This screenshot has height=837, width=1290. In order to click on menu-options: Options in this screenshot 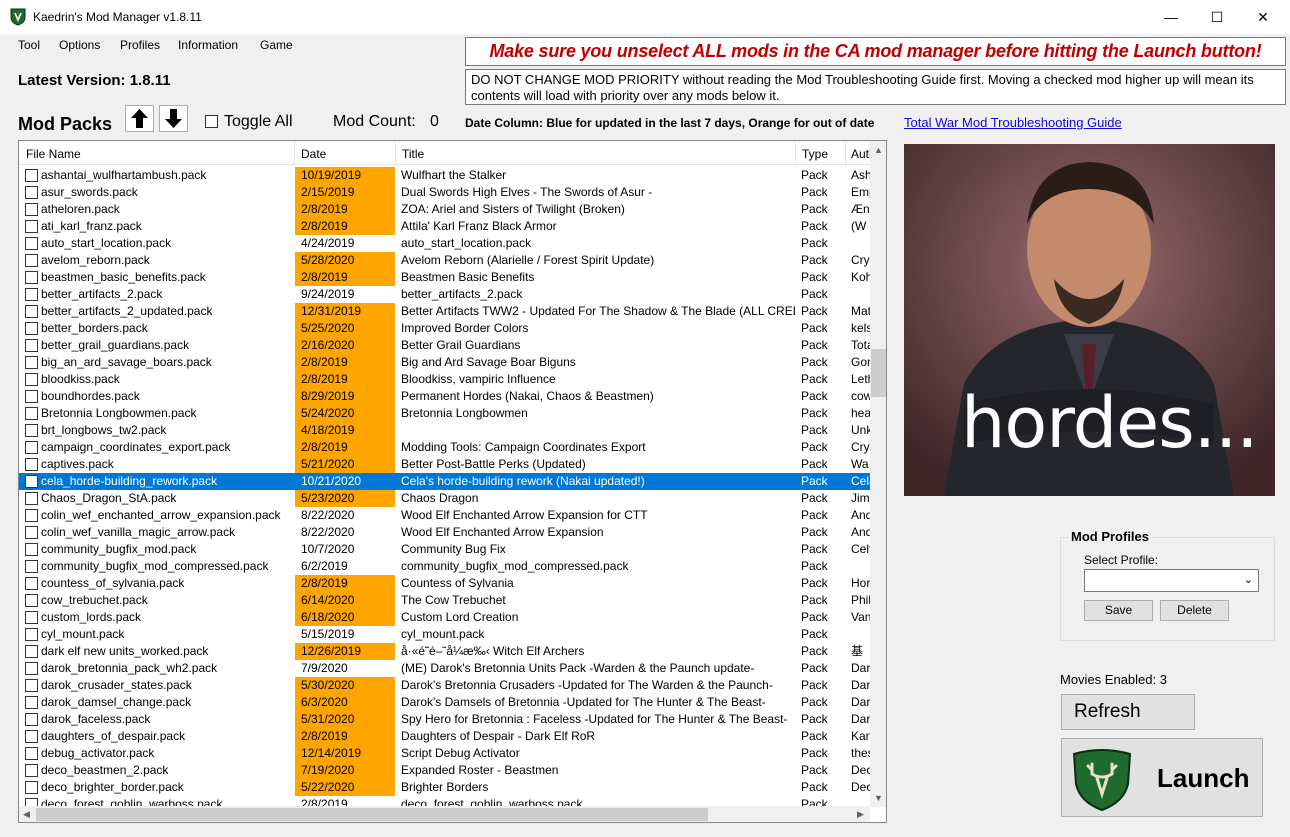, I will do `click(79, 45)`.